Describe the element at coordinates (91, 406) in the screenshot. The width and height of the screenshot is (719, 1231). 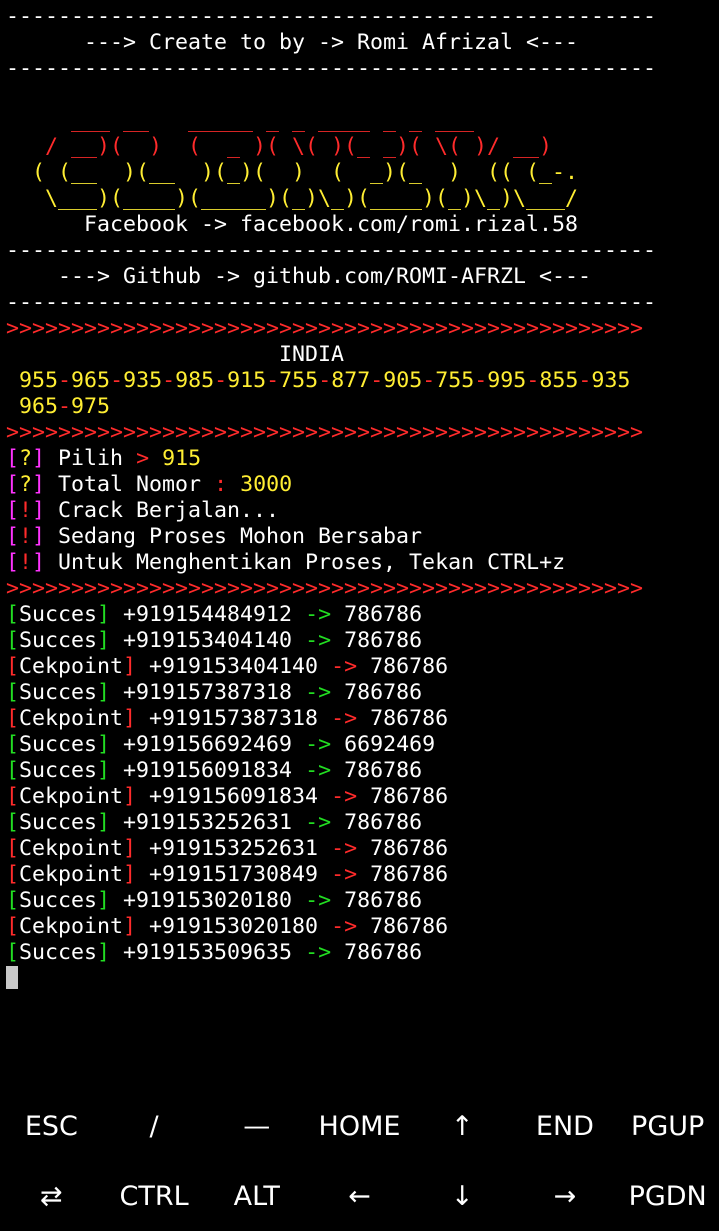
I see `area-code: 975` at that location.